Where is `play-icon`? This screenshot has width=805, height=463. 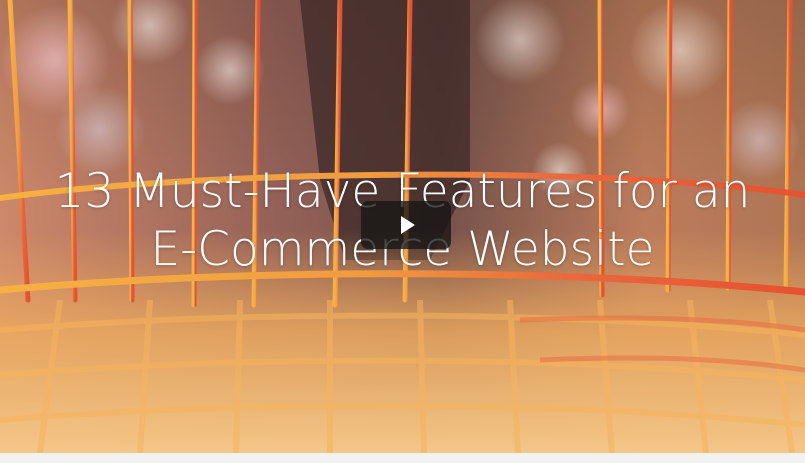
play-icon is located at coordinates (408, 225).